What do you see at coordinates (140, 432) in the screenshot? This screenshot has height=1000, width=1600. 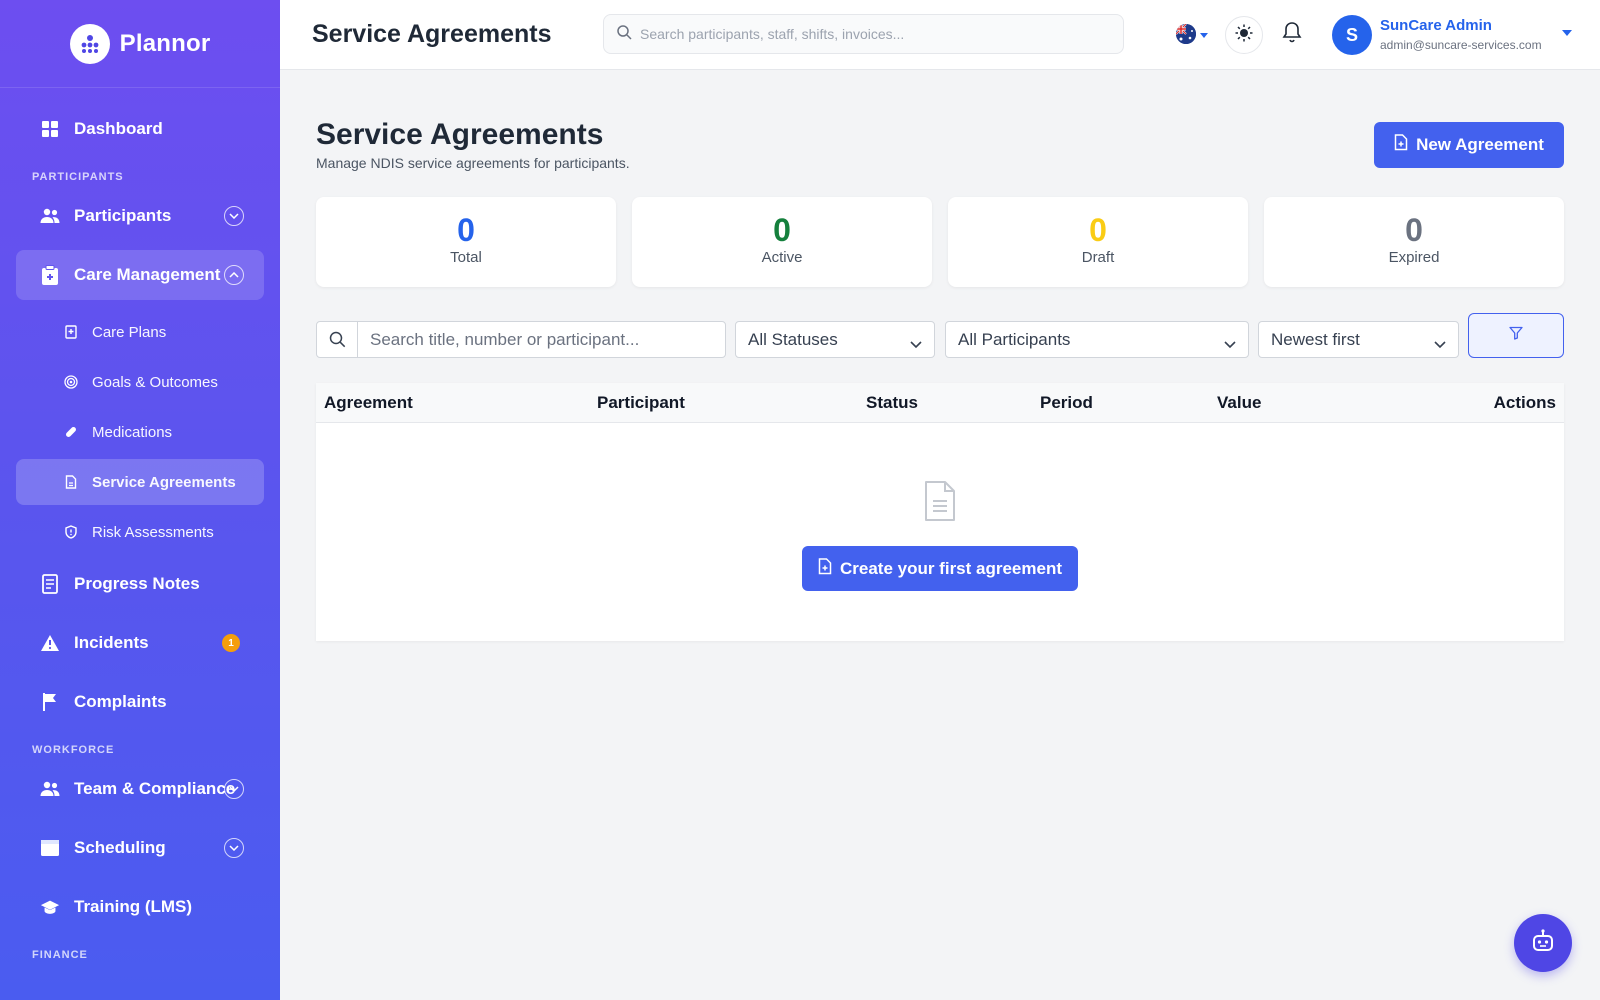 I see `sidebar-item-medications: Medications` at bounding box center [140, 432].